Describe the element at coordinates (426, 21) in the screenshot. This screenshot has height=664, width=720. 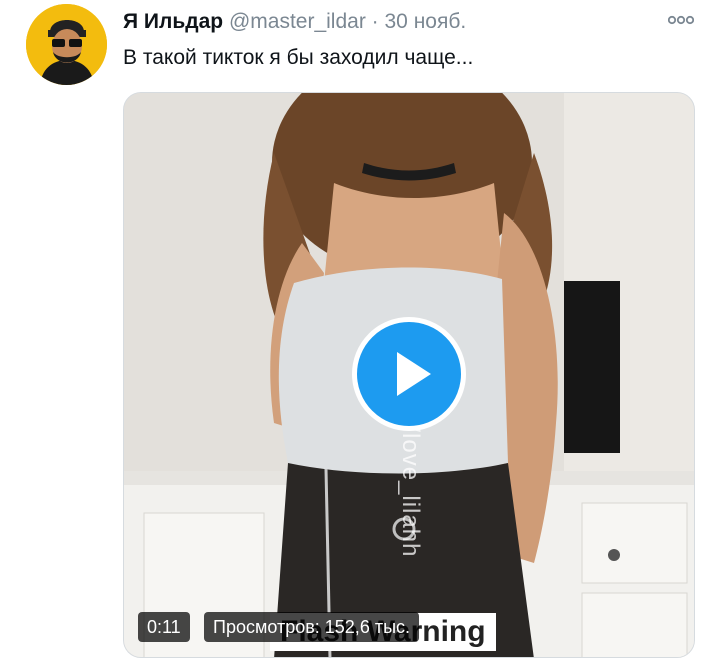
I see `tweet-date: 30 нояб.` at that location.